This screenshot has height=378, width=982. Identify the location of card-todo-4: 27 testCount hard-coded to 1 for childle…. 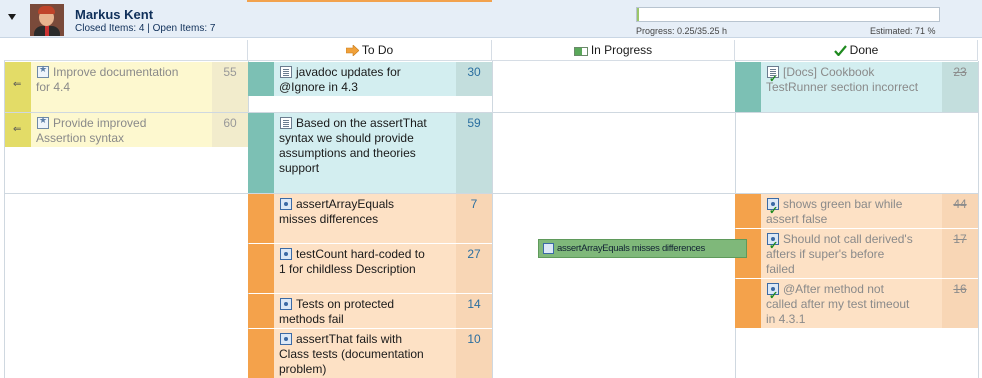
(370, 268).